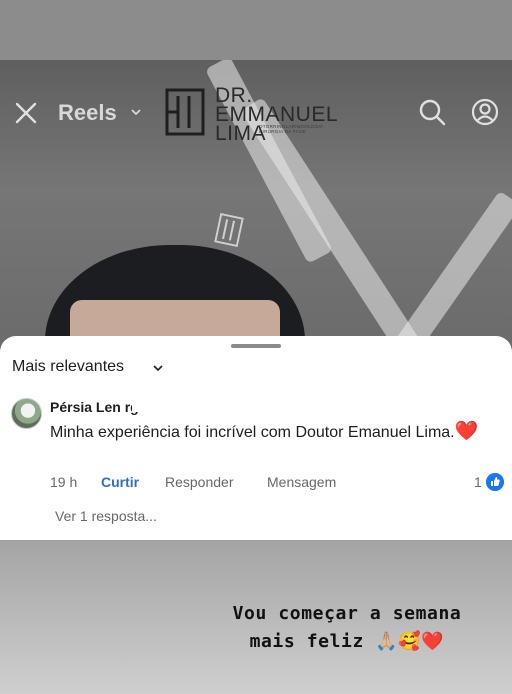  I want to click on comment-actions: 19 h Curtir Responder Mensagem 1, so click(280, 483).